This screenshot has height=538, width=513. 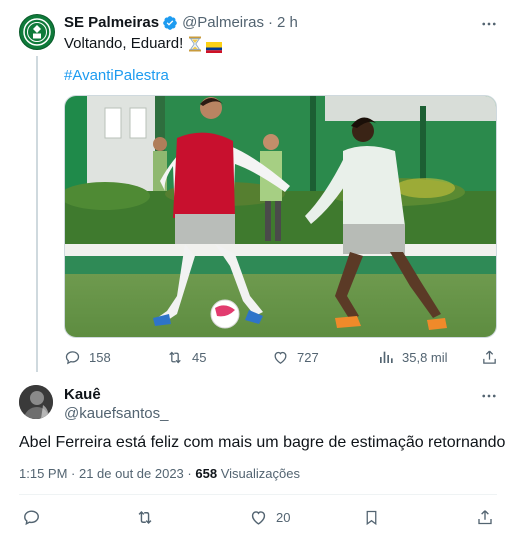 What do you see at coordinates (87, 357) in the screenshot?
I see `reply-action: 158` at bounding box center [87, 357].